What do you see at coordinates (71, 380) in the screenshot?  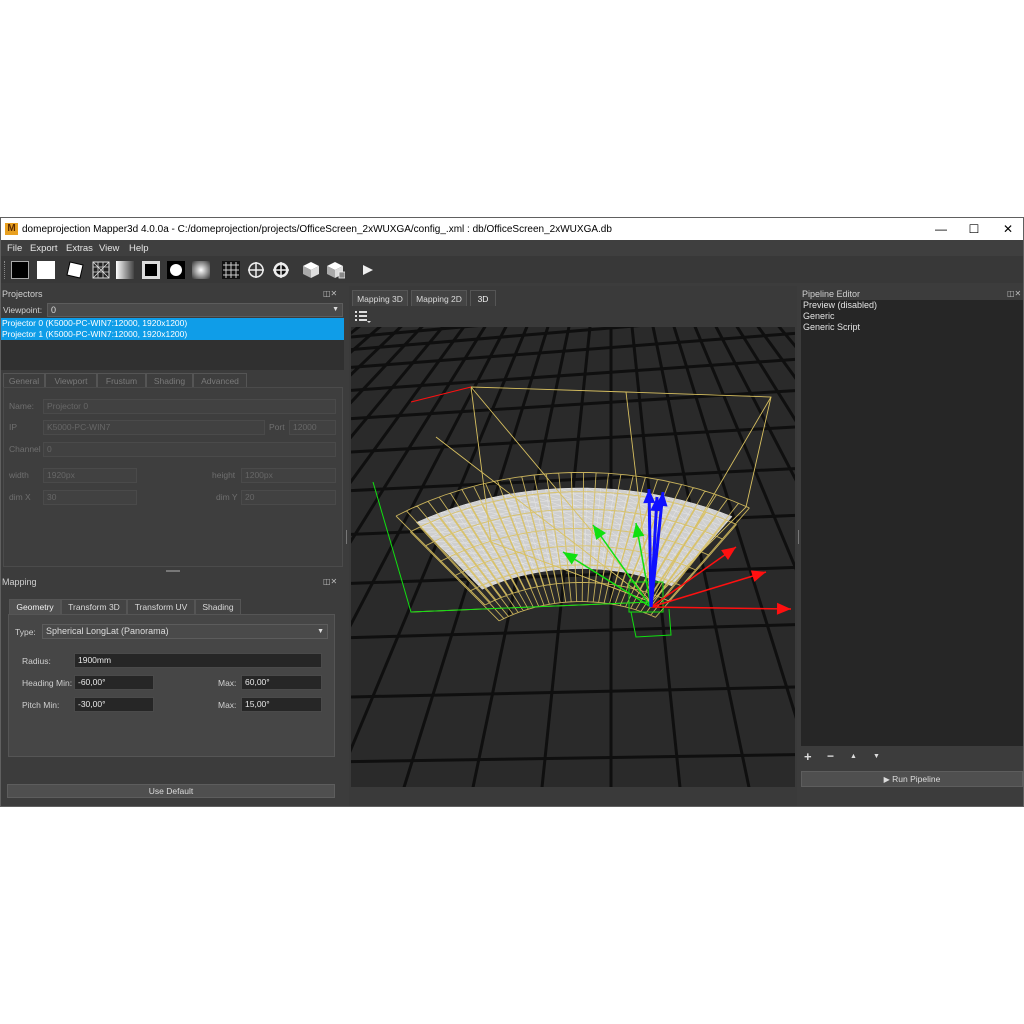 I see `tab-viewport: Viewport` at bounding box center [71, 380].